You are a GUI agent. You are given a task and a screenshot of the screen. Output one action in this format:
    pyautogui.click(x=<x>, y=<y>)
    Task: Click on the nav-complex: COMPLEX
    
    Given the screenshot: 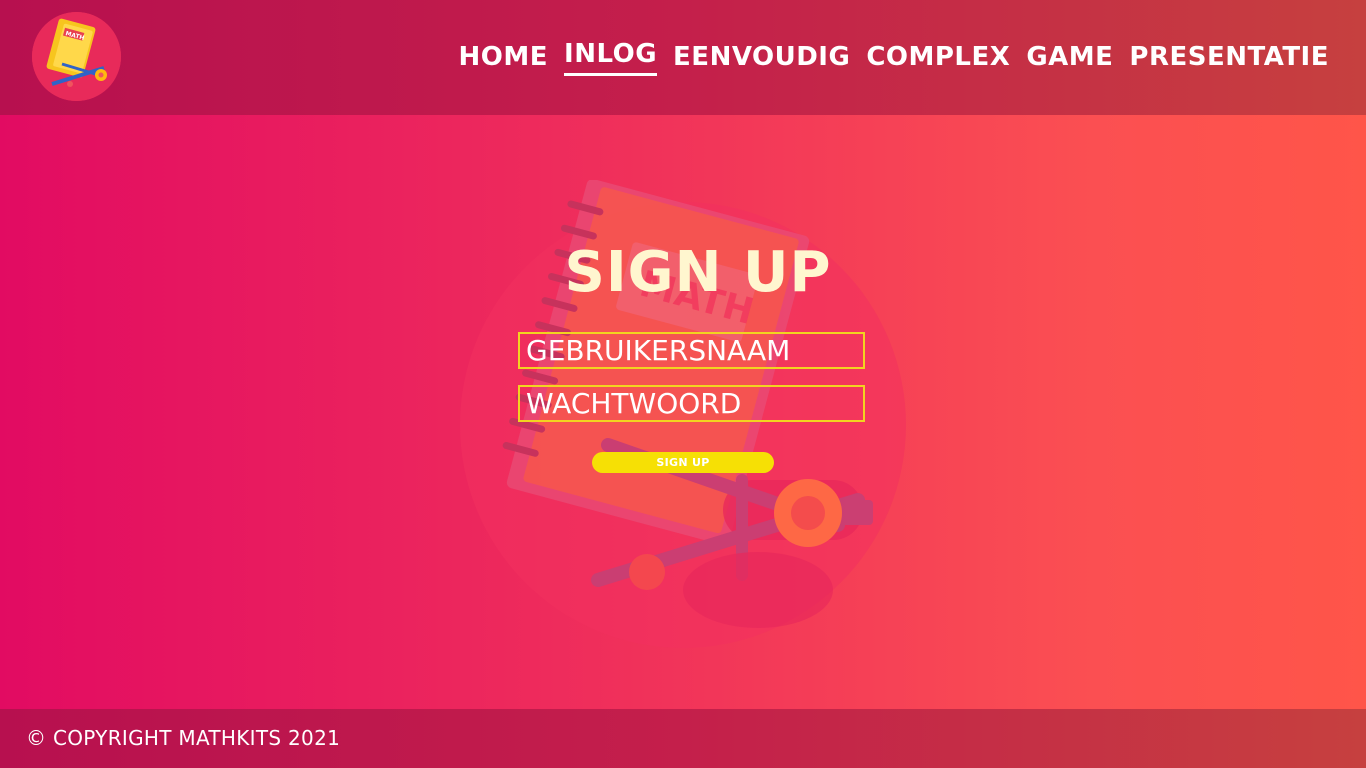 What is the action you would take?
    pyautogui.click(x=938, y=57)
    